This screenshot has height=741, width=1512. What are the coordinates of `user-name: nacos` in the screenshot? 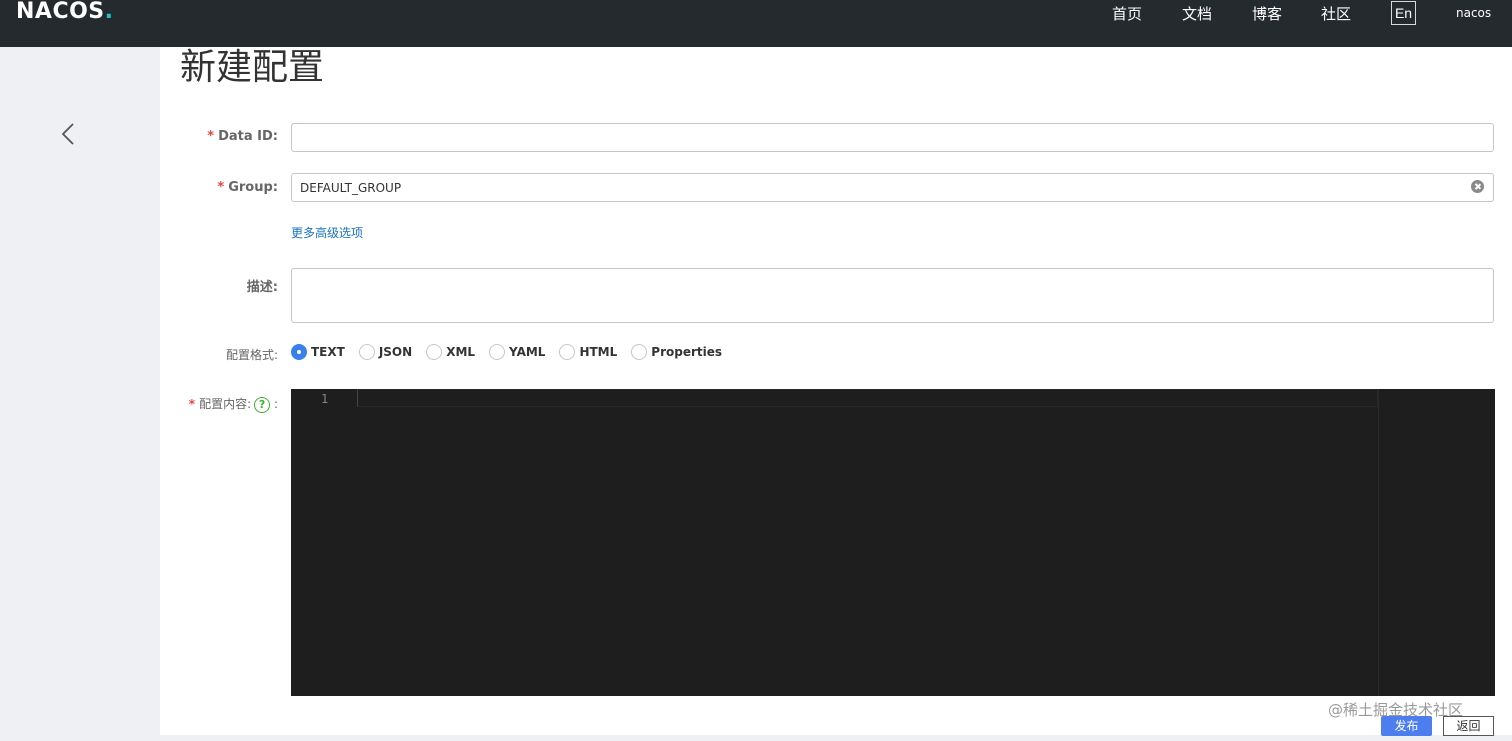 It's located at (1473, 13).